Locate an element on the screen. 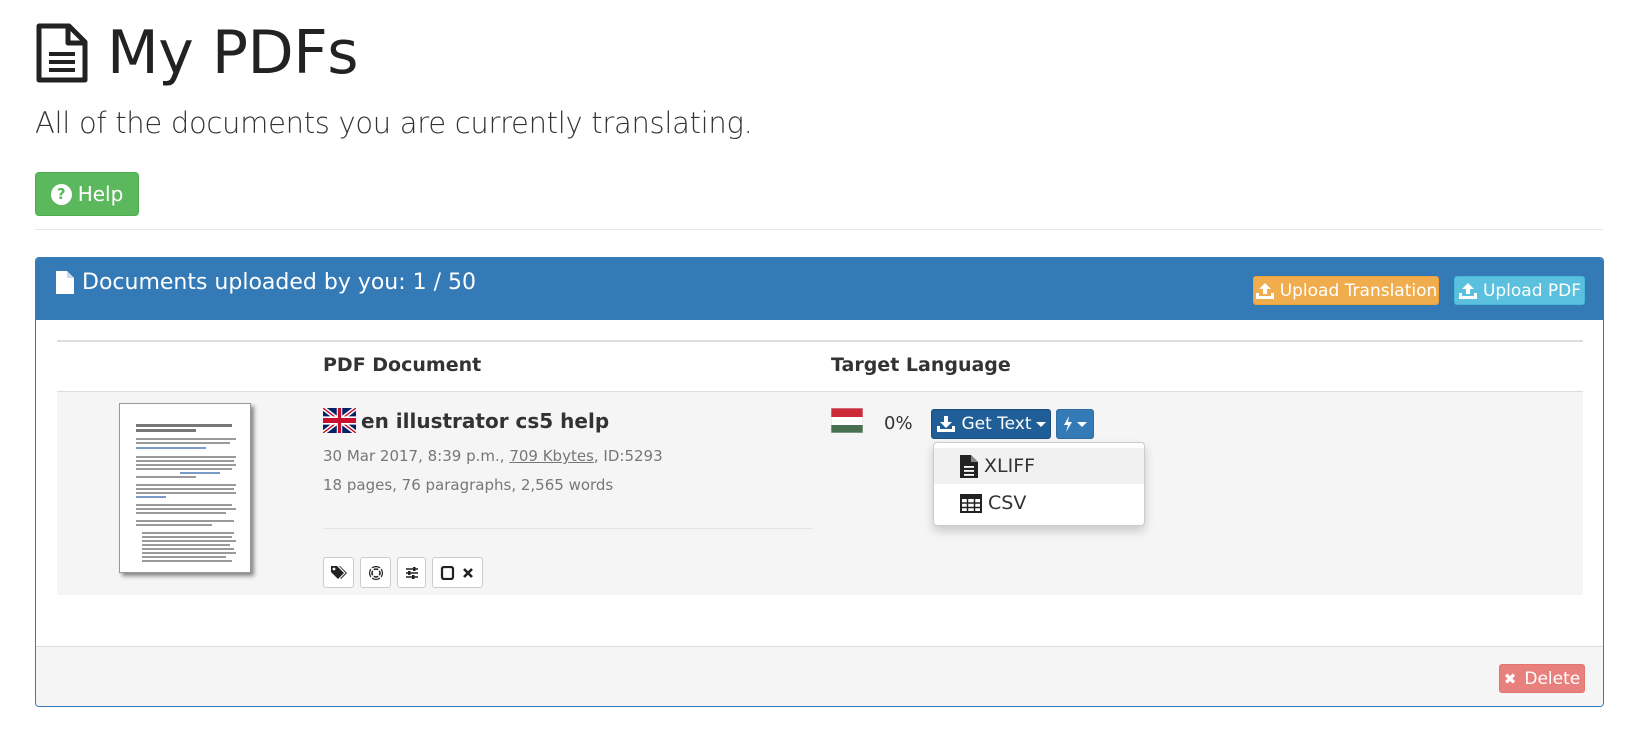 This screenshot has width=1637, height=735. upload-translation-button: Upload Translation is located at coordinates (1346, 290).